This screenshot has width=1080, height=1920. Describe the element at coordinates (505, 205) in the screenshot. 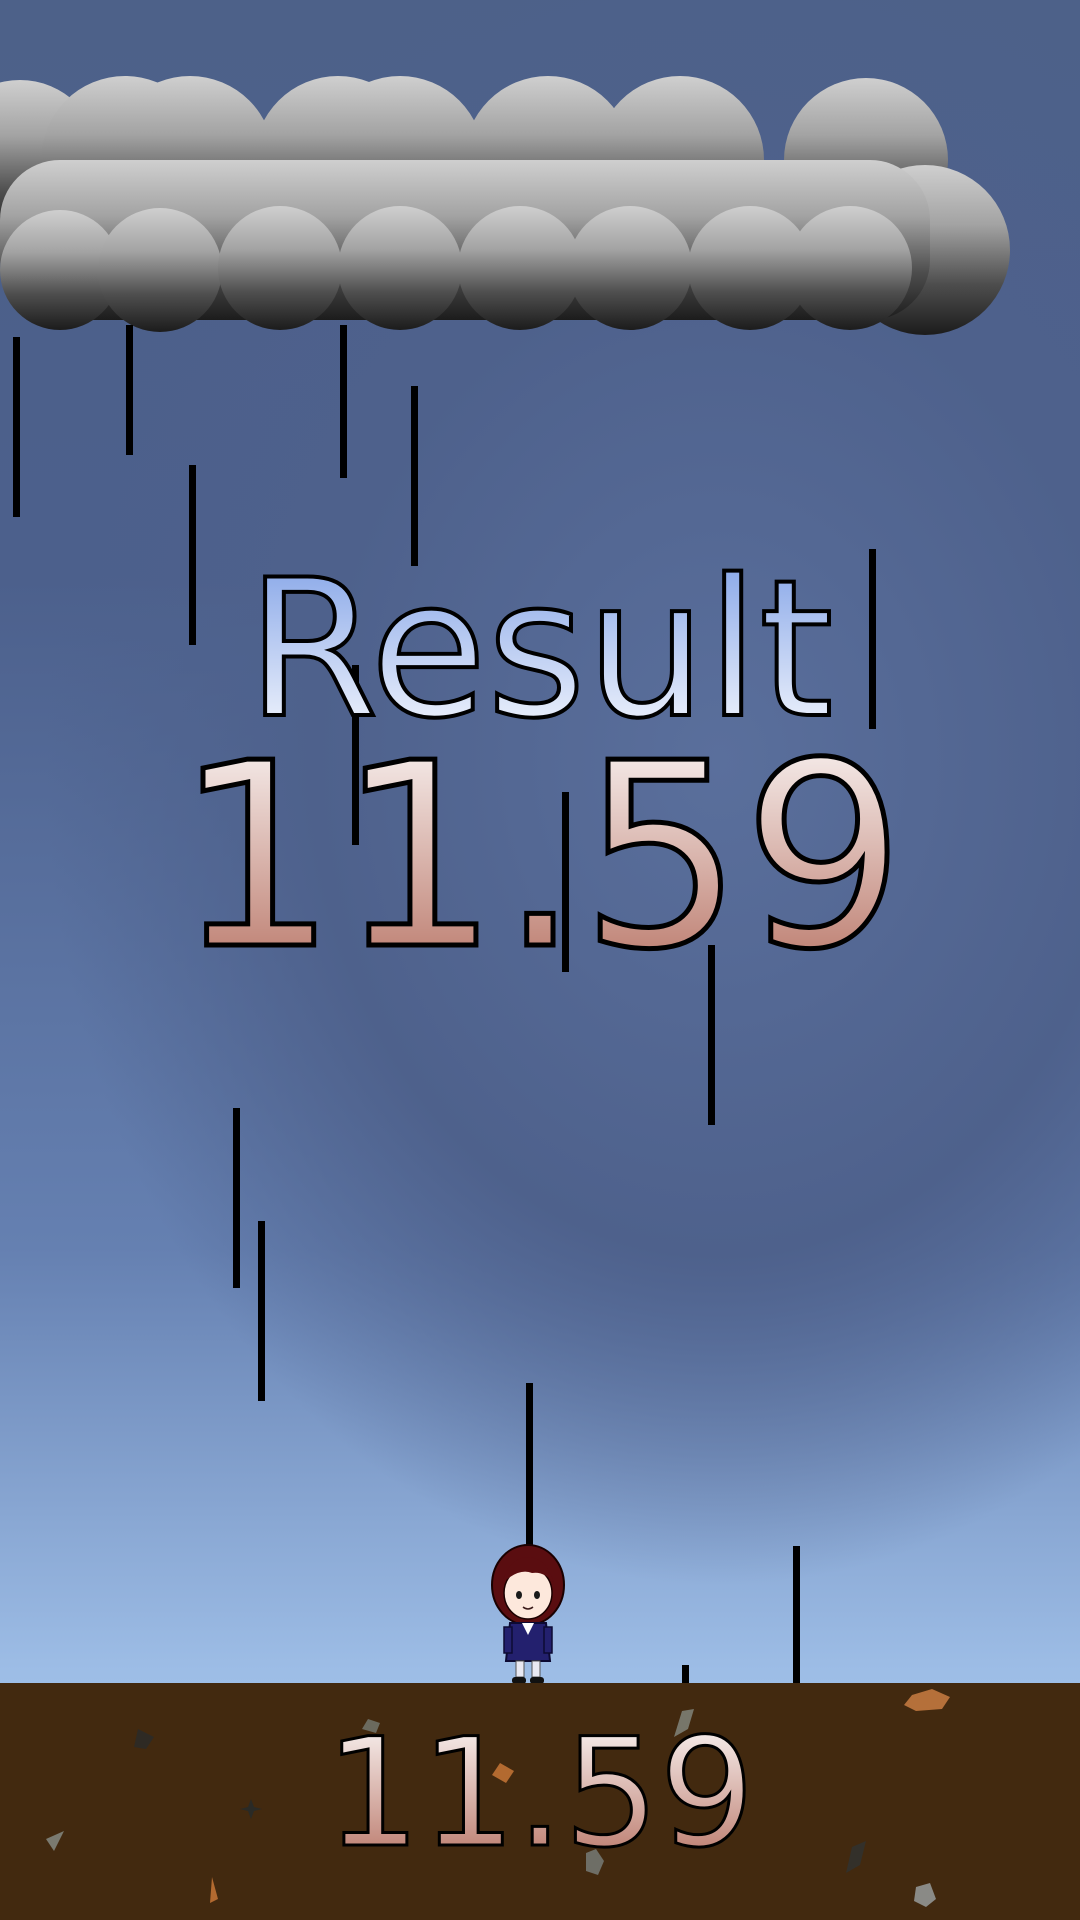

I see `storm-cloud-icon` at that location.